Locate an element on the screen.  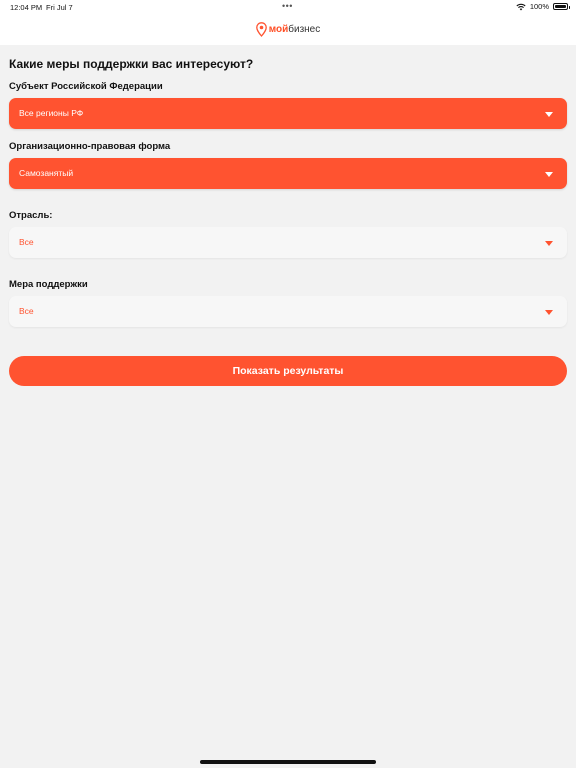
page-title: Какие меры поддержки вас интересуют? is located at coordinates (131, 64).